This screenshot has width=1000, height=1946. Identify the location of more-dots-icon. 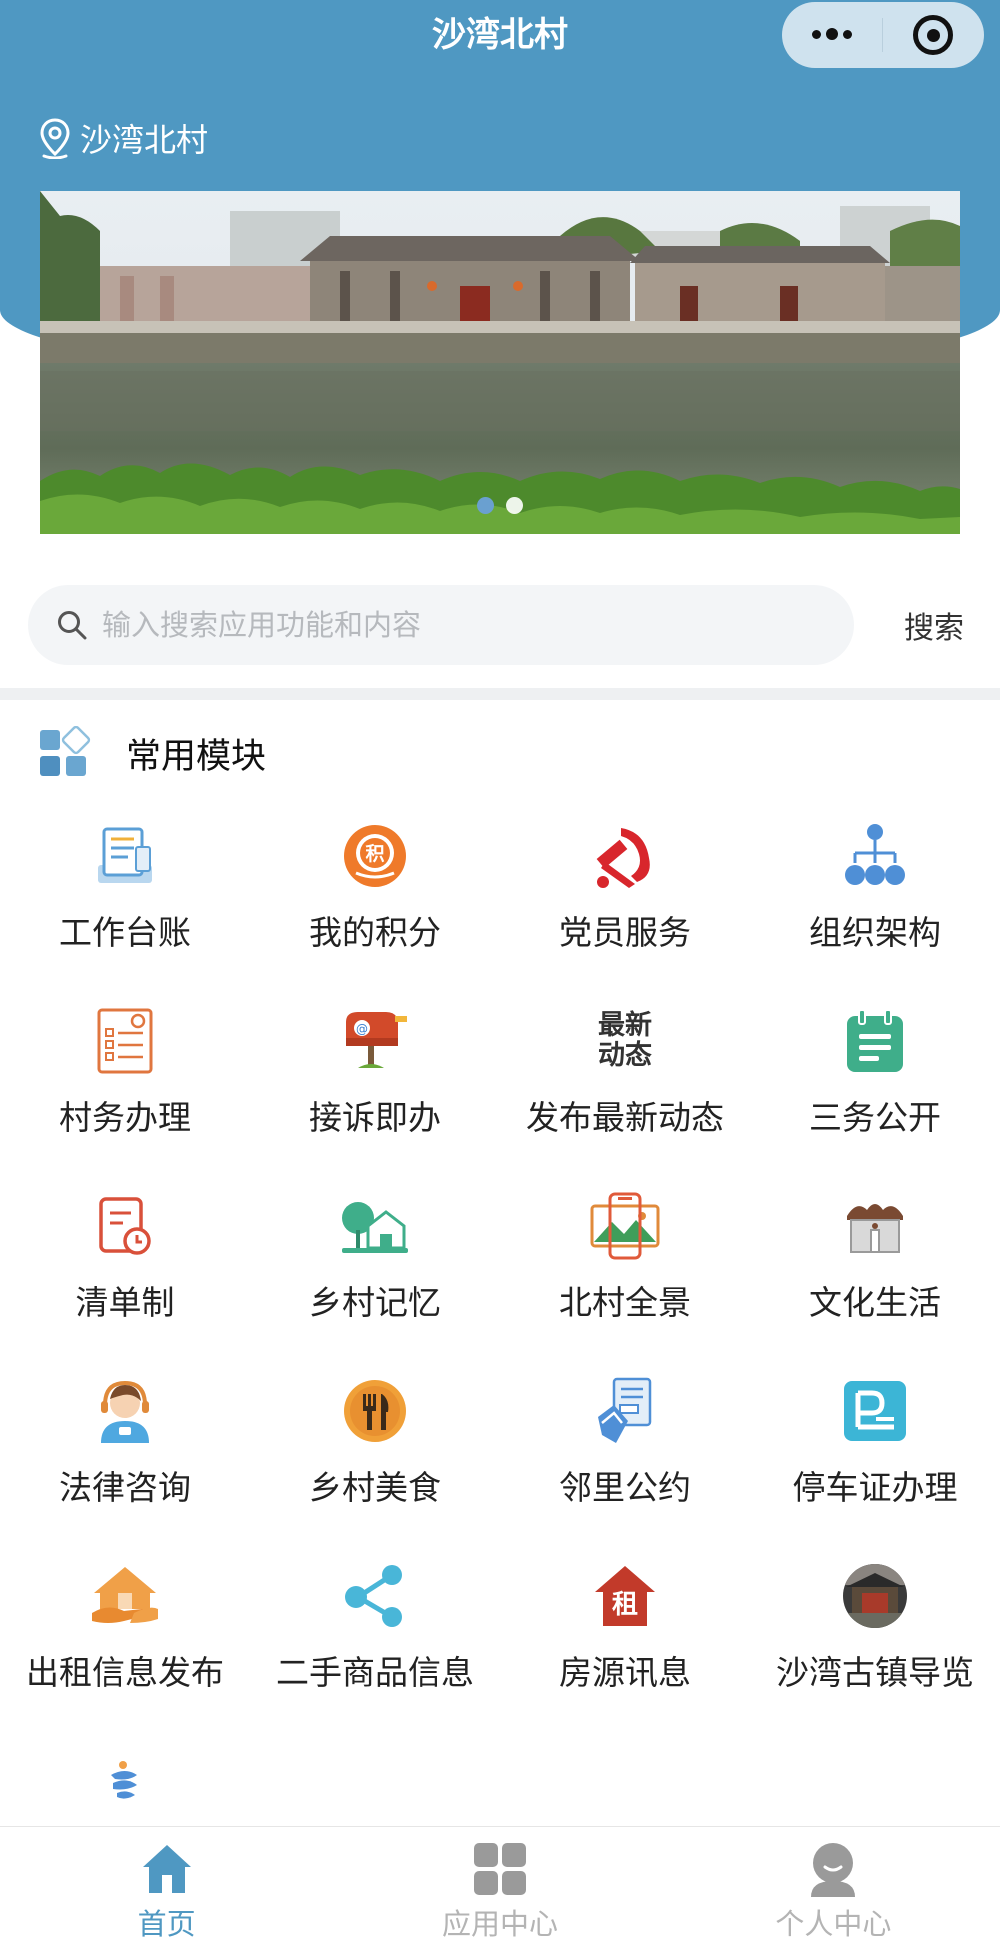
(832, 34).